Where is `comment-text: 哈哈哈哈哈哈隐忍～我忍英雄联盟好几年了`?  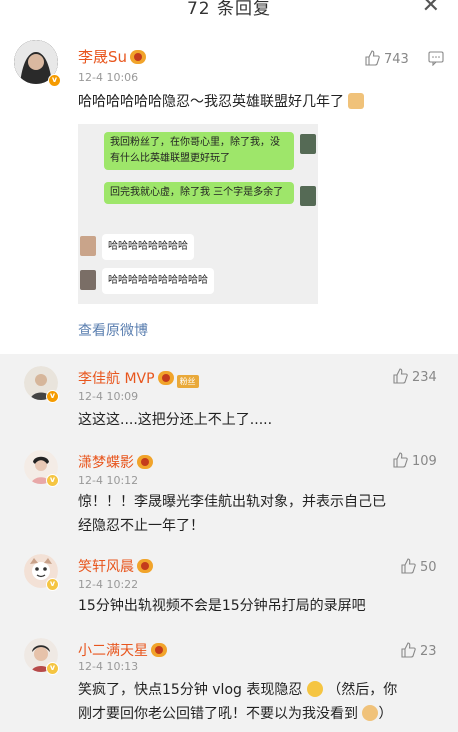 comment-text: 哈哈哈哈哈哈隐忍～我忍英雄联盟好几年了 is located at coordinates (221, 102).